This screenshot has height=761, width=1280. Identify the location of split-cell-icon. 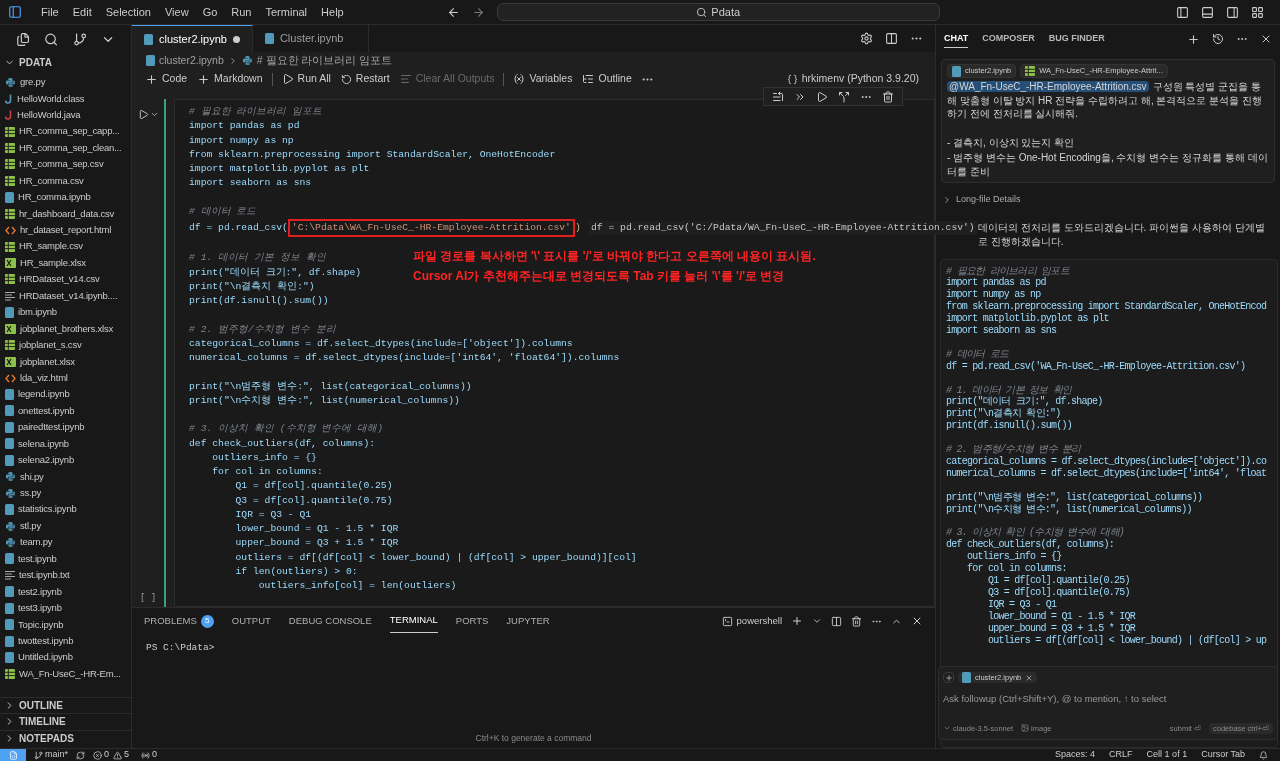
(844, 96).